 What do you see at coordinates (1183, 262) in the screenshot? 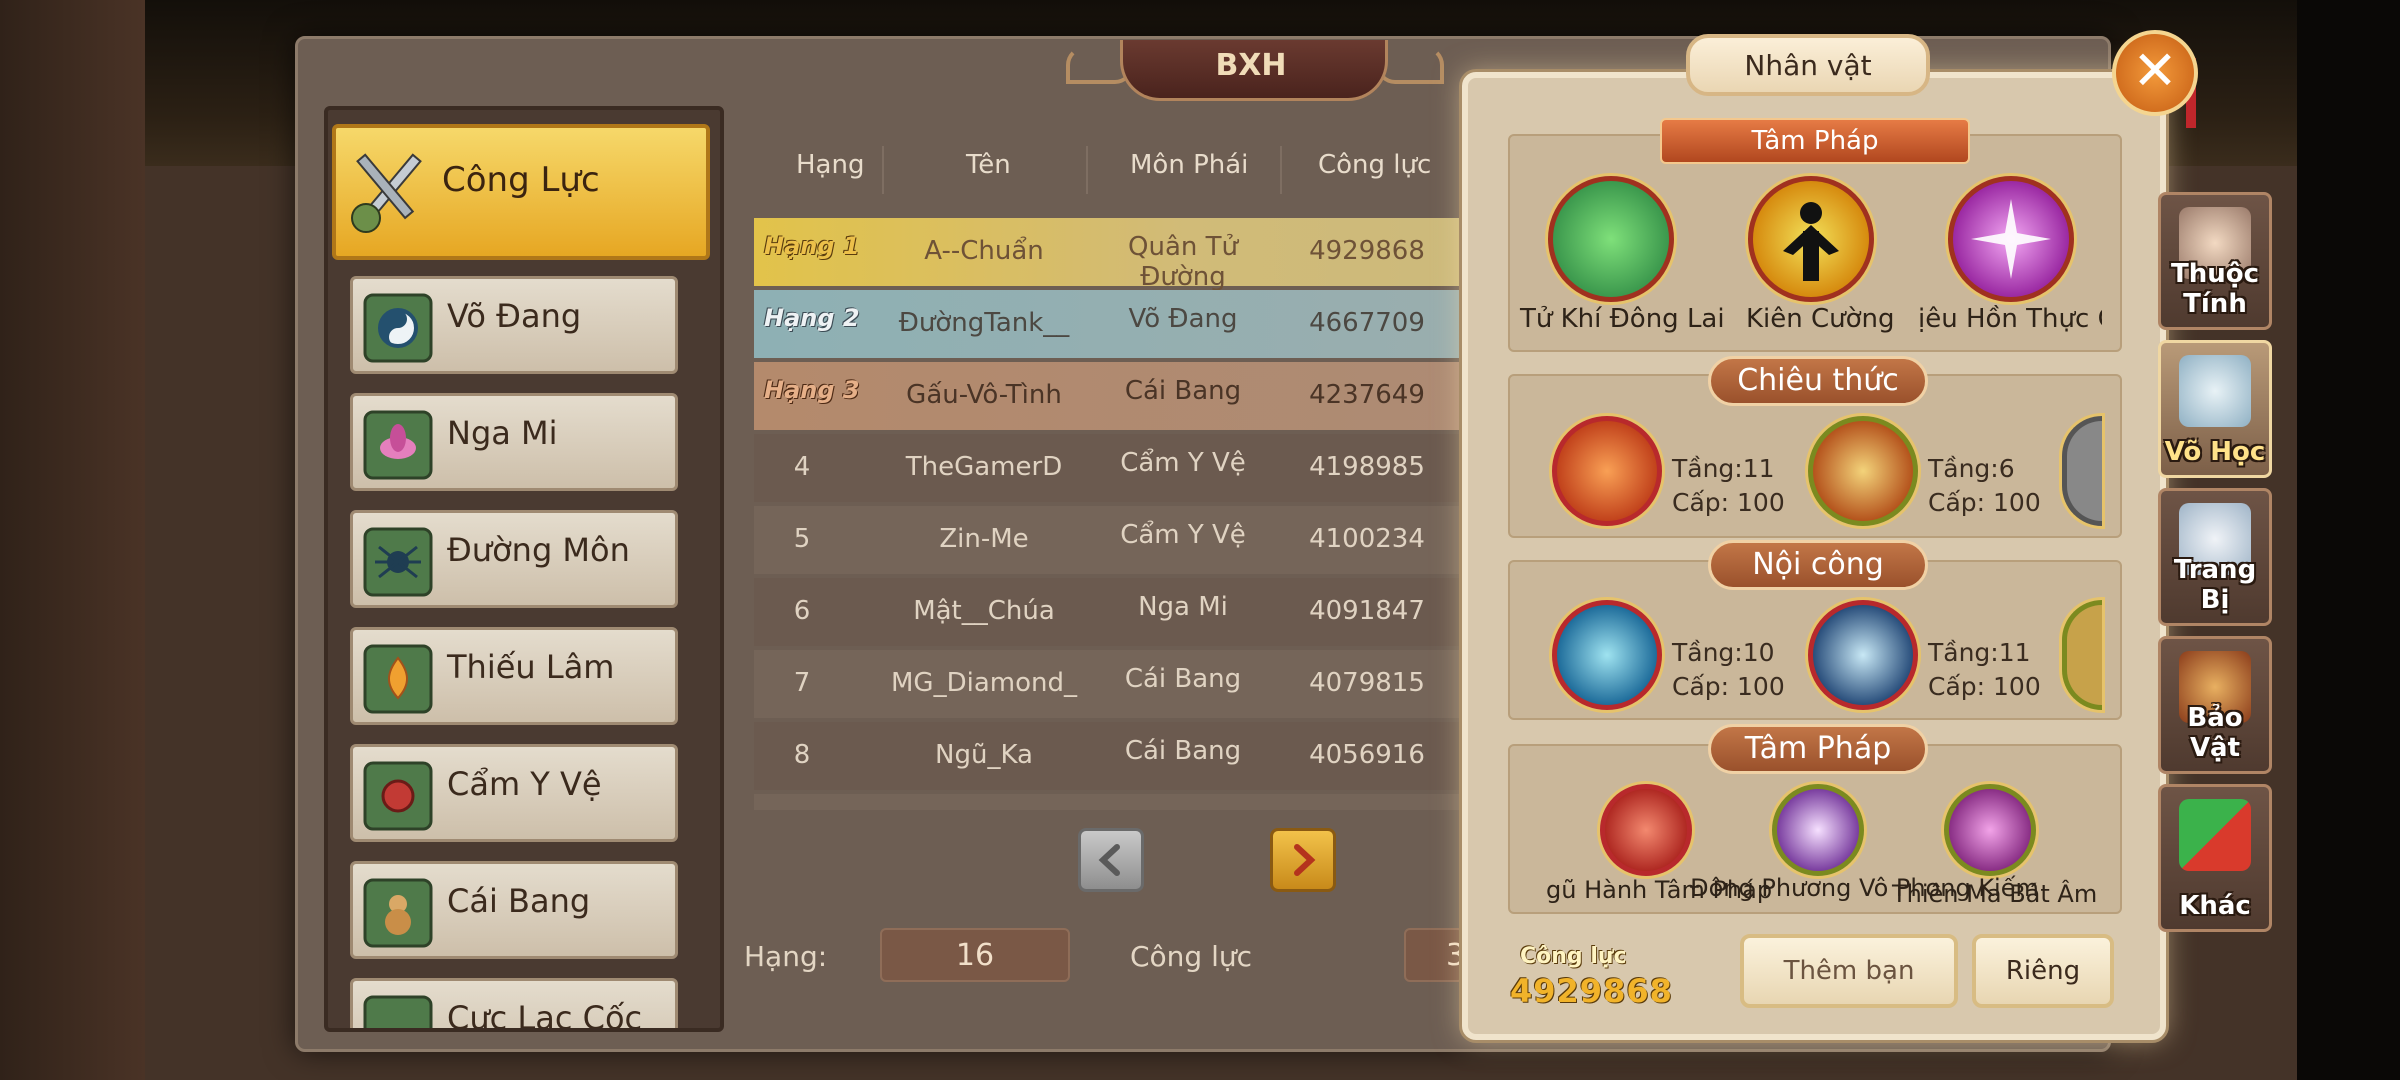
I see `player-faction: Quân Tử Đường` at bounding box center [1183, 262].